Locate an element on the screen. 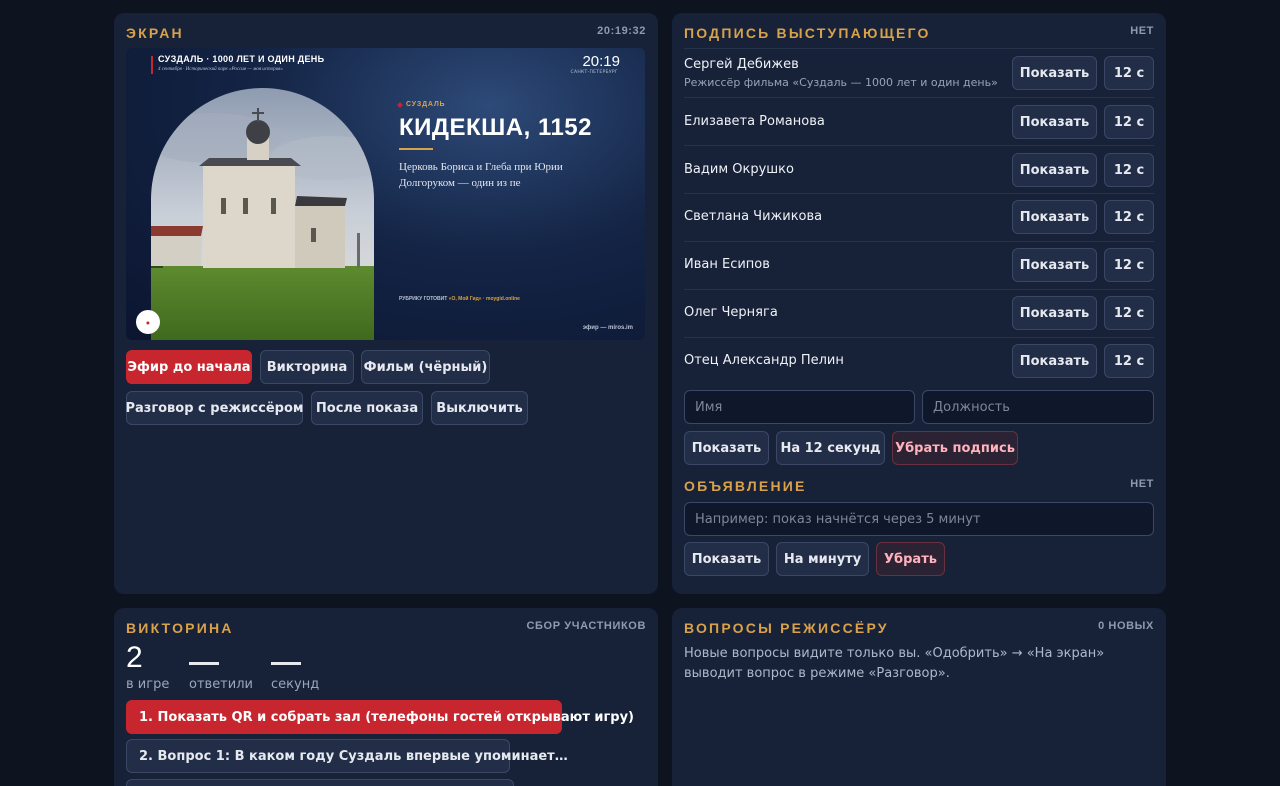 Image resolution: width=1280 pixels, height=786 pixels. announcement-show-button: Показать is located at coordinates (726, 559).